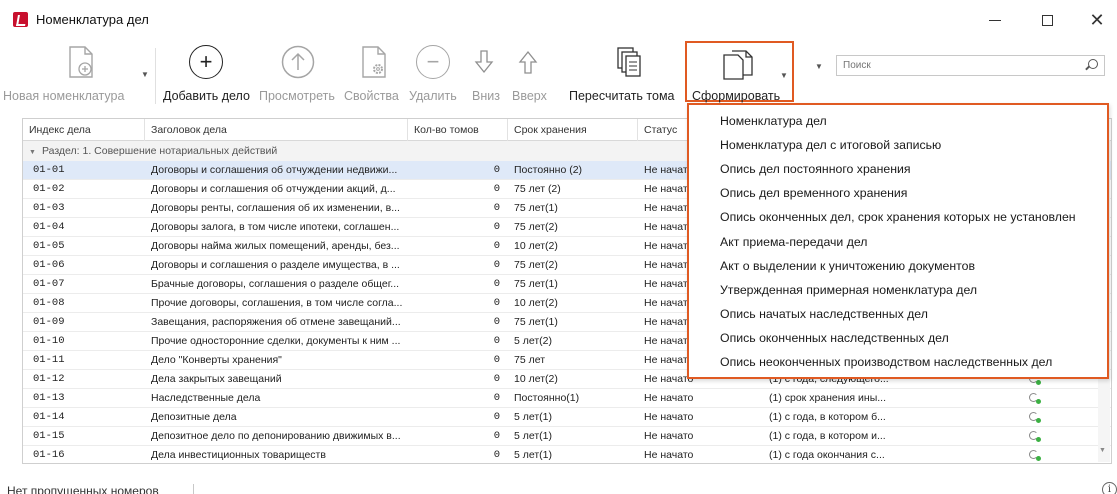 The image size is (1117, 494). I want to click on minimize-button, so click(995, 20).